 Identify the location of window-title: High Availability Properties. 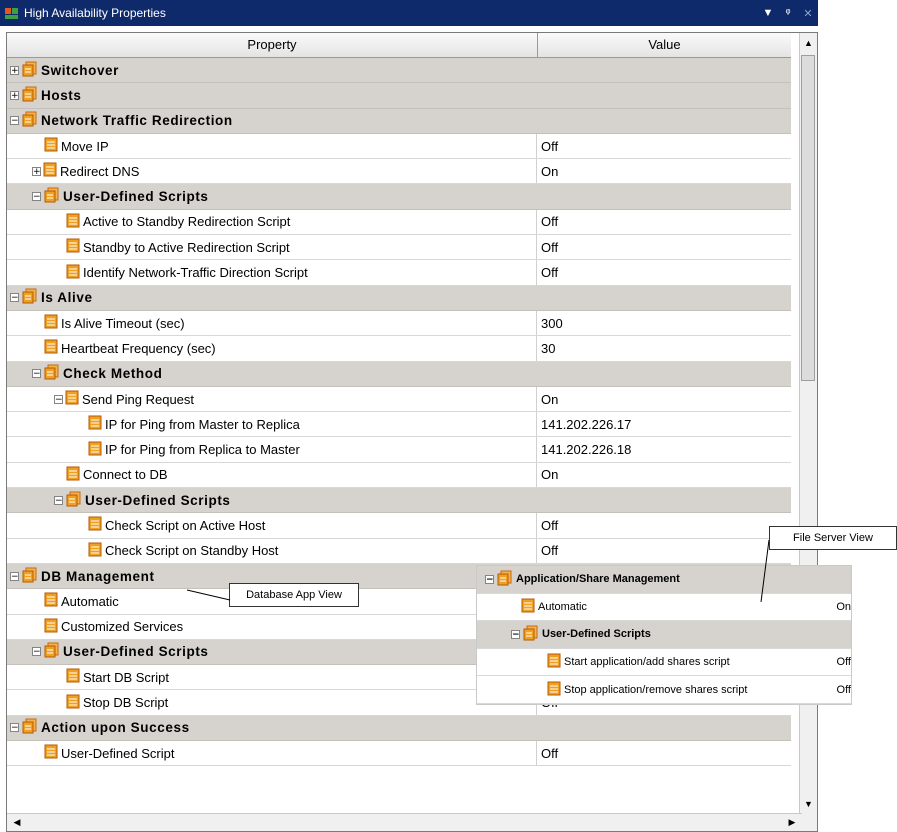
(95, 13).